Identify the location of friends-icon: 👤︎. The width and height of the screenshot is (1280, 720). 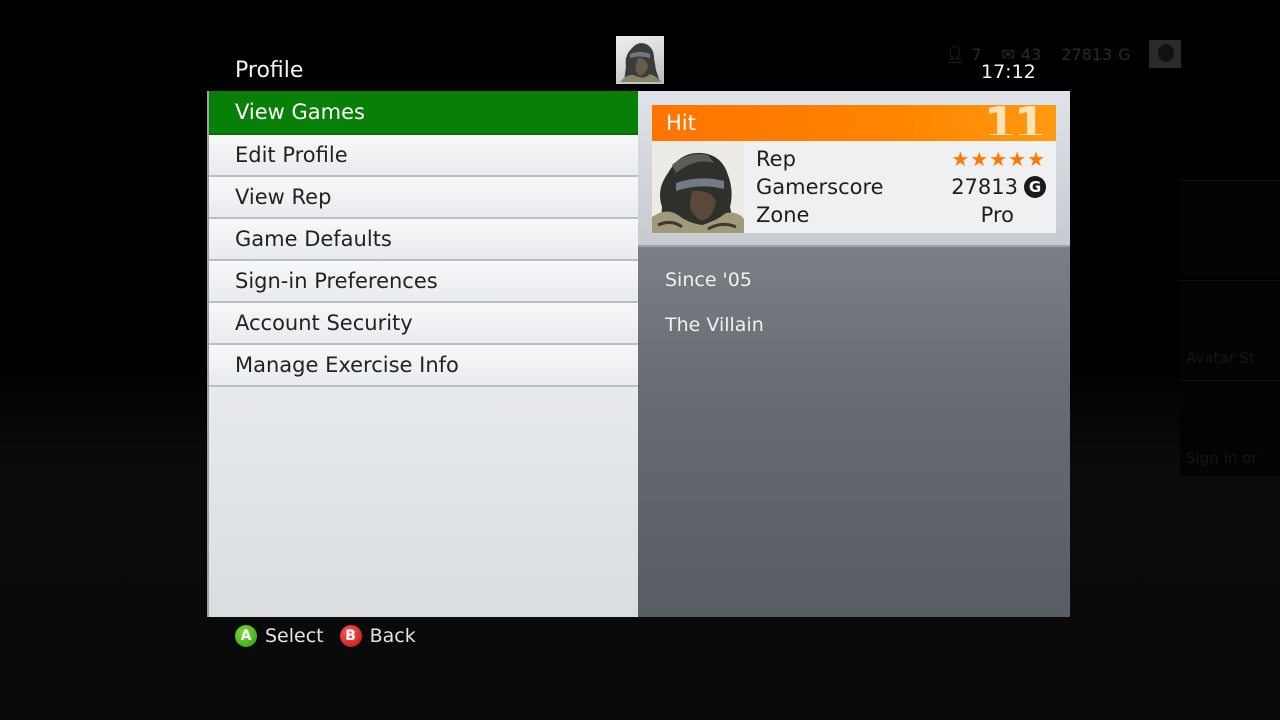
(955, 54).